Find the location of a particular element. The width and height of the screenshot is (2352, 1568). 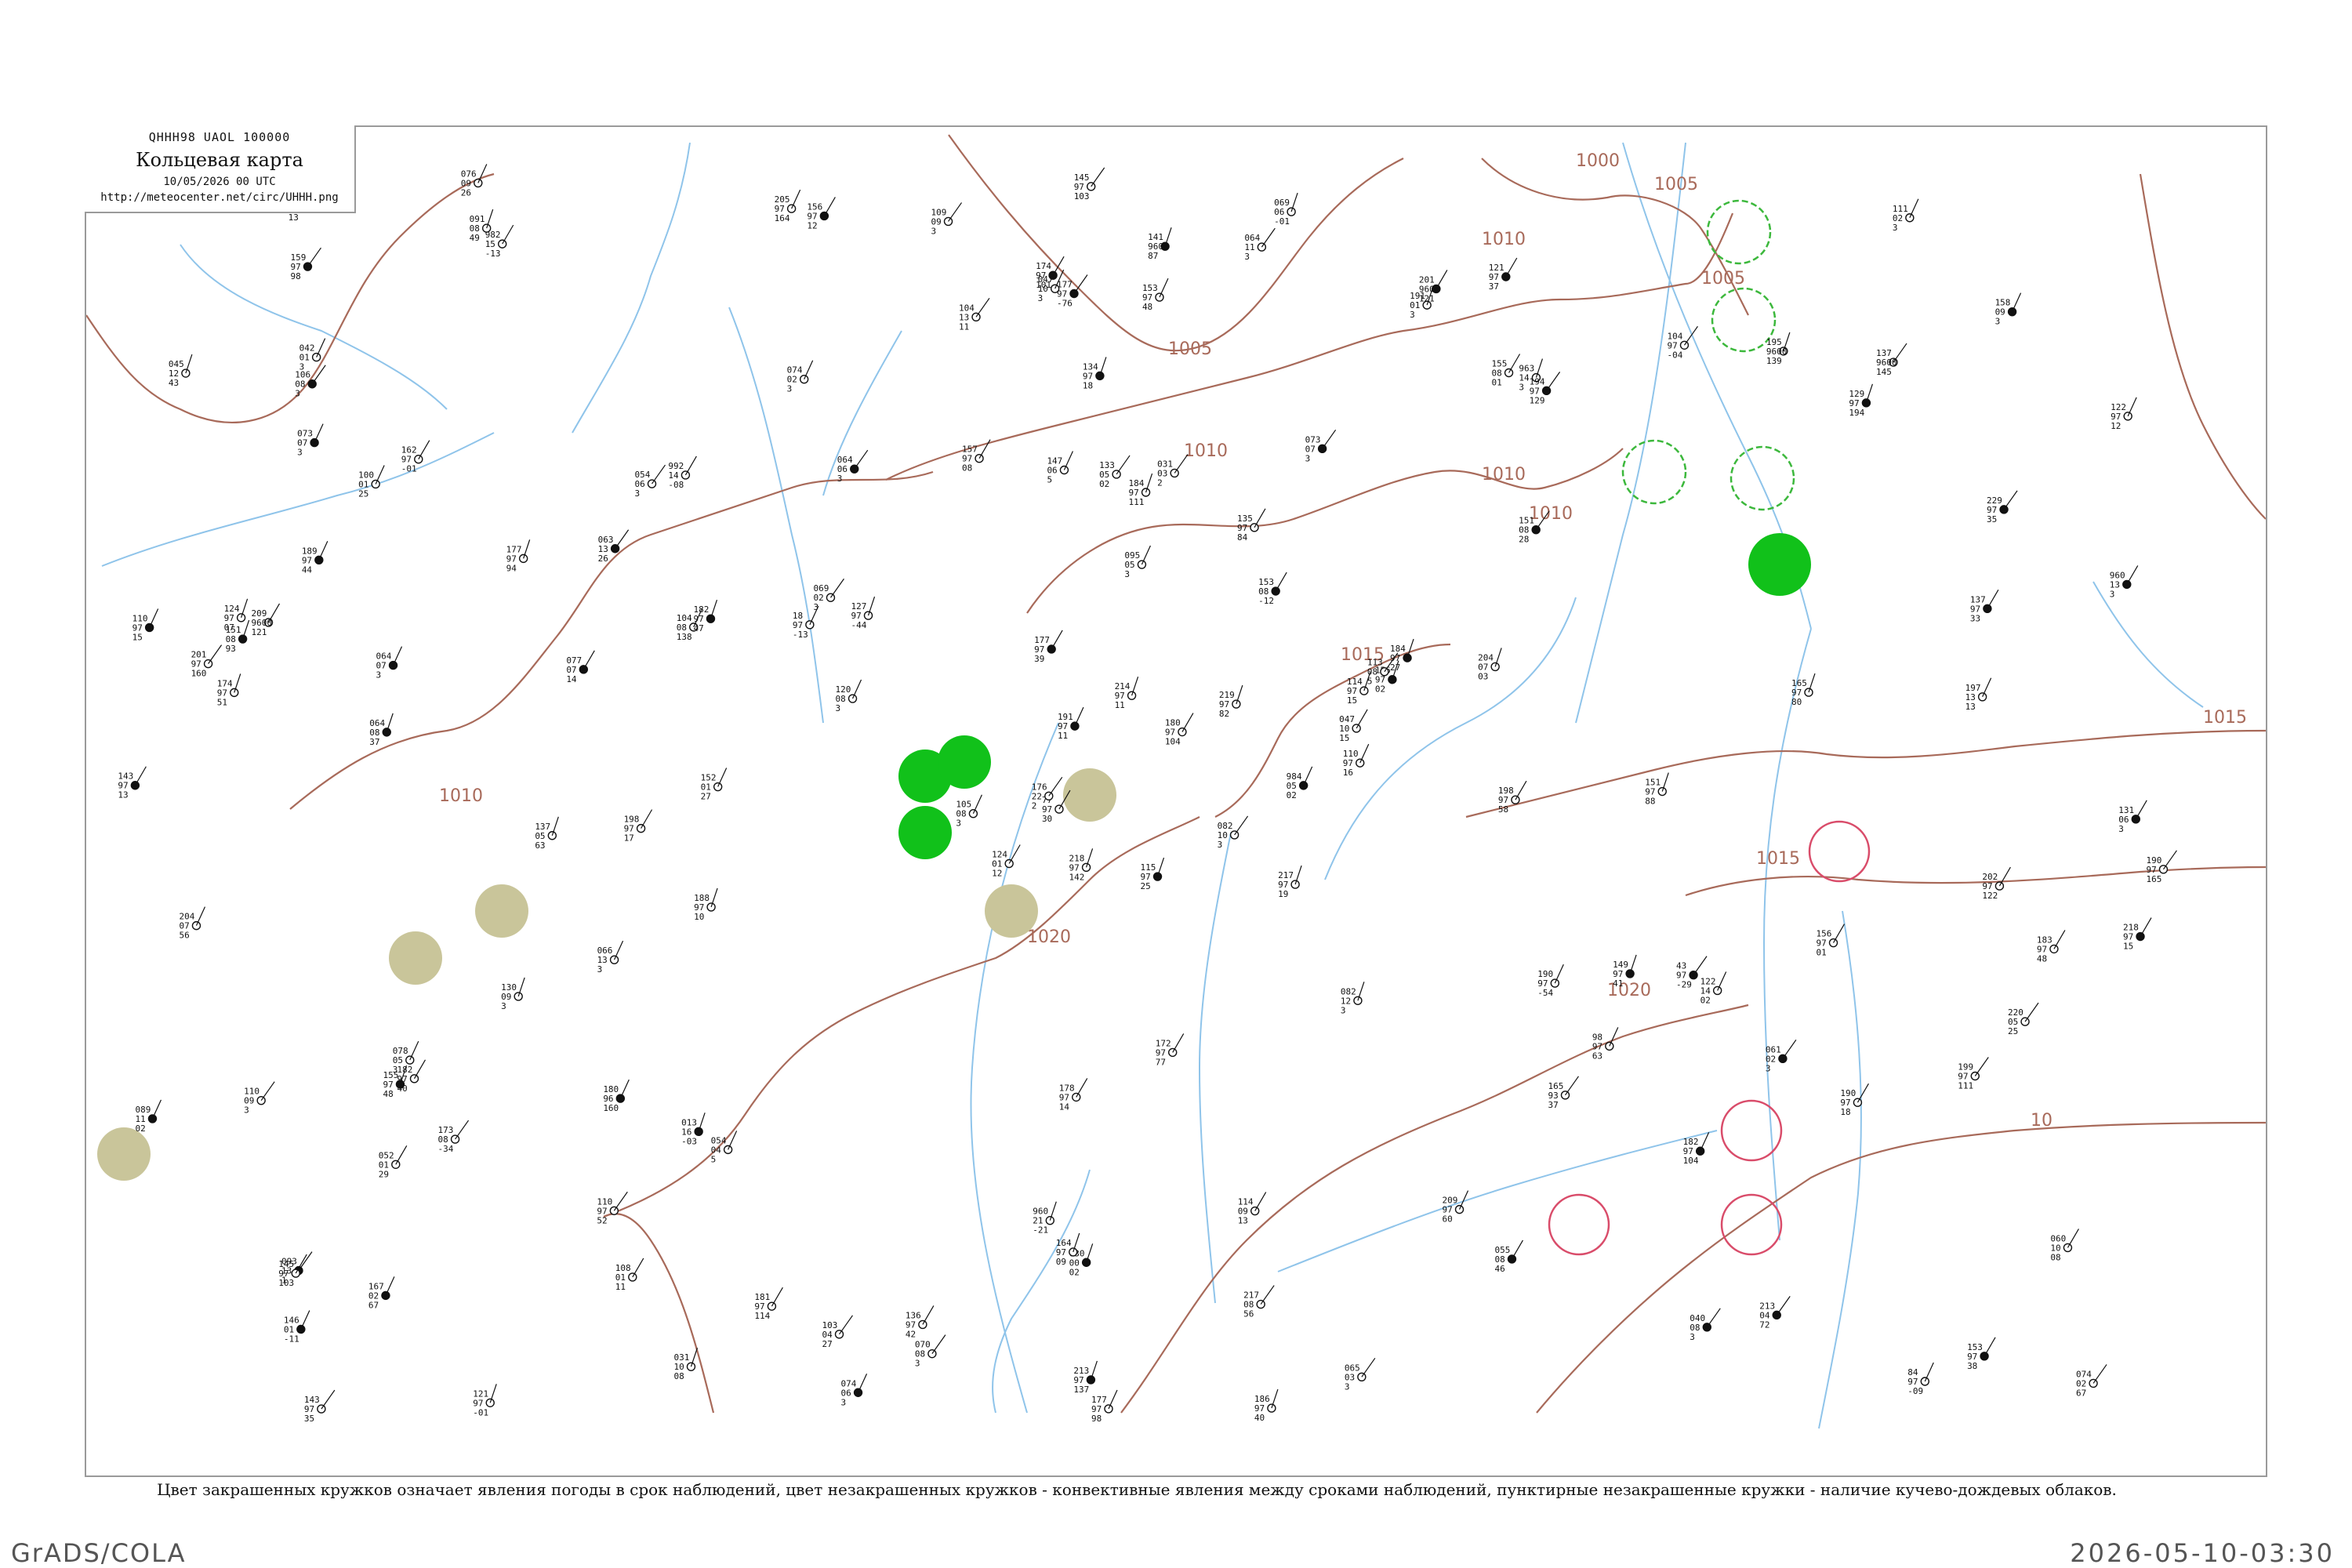

station-plot: 1789714 is located at coordinates (1073, 1095).